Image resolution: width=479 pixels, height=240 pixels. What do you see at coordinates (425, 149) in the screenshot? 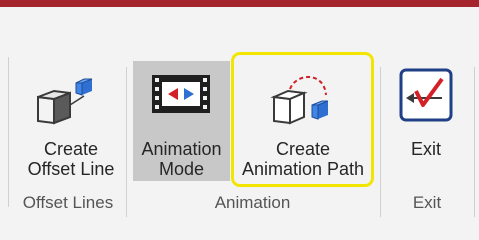
I see `exit-label: Exit` at bounding box center [425, 149].